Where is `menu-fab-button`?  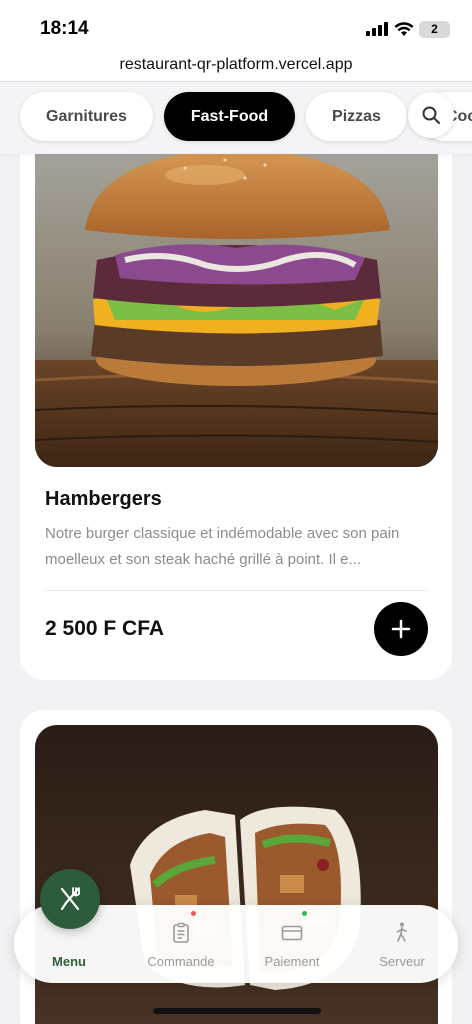
menu-fab-button is located at coordinates (70, 899).